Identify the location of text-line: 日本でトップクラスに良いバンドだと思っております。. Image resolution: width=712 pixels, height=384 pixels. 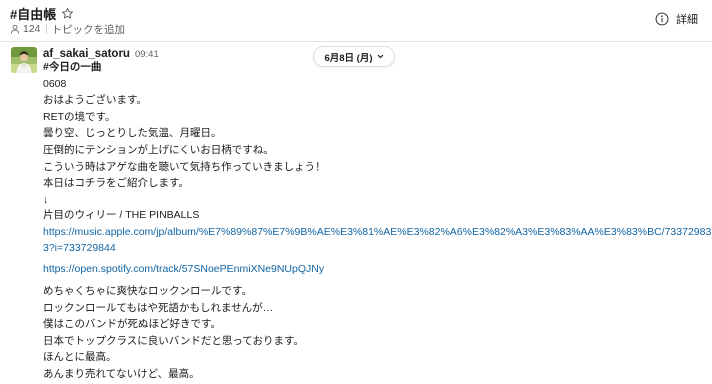
(173, 340).